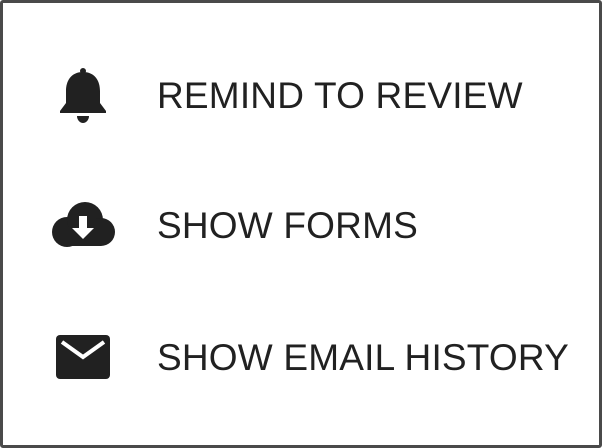 The image size is (602, 448). I want to click on menu-item-label: SHOW EMAIL HISTORY, so click(363, 357).